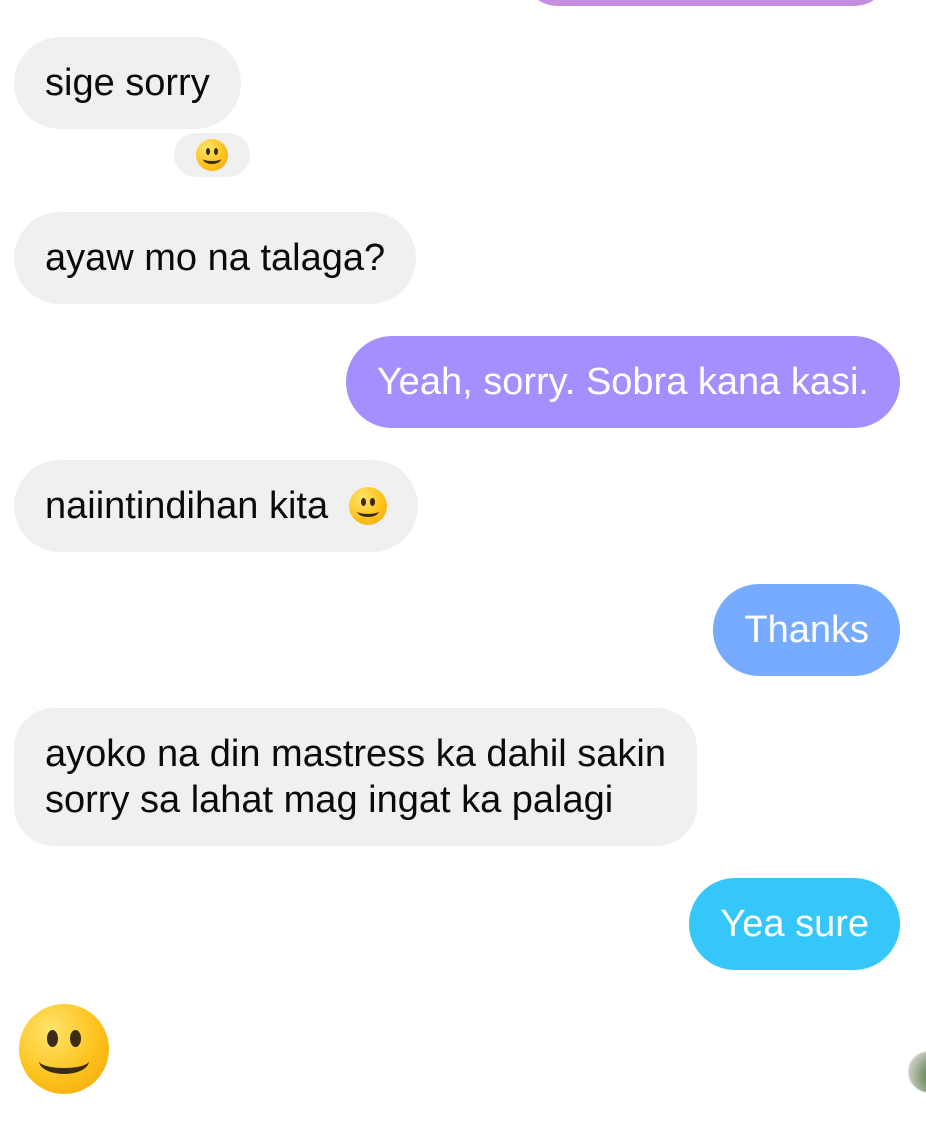  I want to click on message-text: Yeah, sorry. Sobra kana kasi., so click(622, 382).